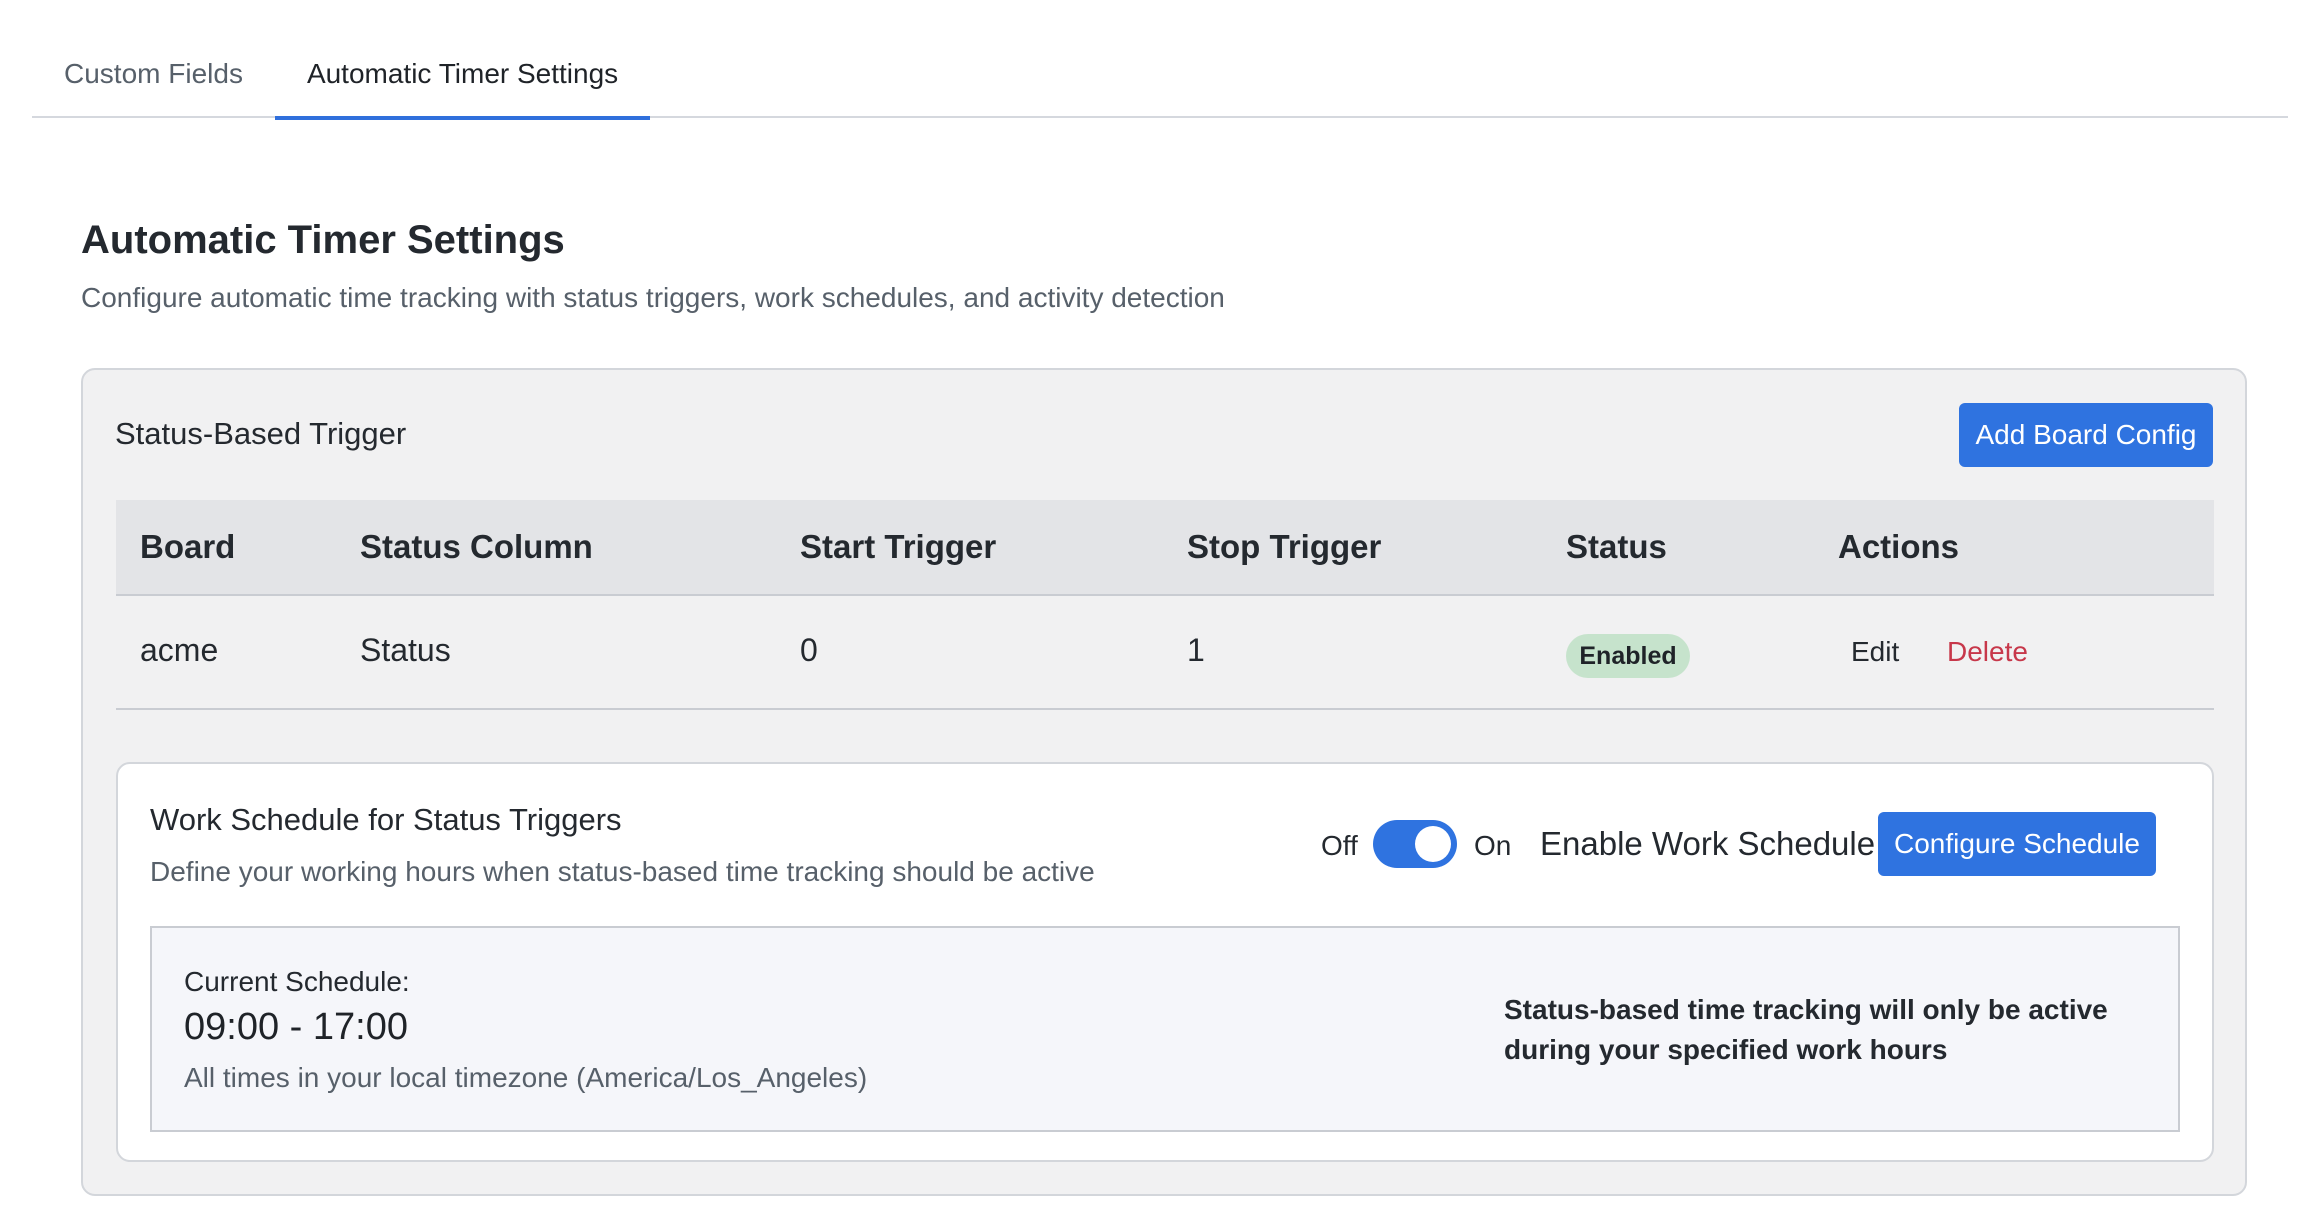  Describe the element at coordinates (1493, 845) in the screenshot. I see `toggle-on-label: On` at that location.